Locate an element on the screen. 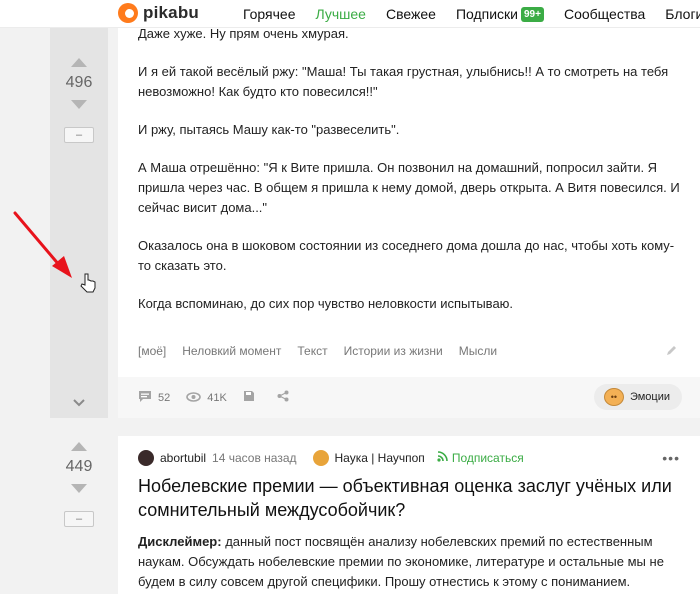  views-counter: 41K is located at coordinates (206, 397).